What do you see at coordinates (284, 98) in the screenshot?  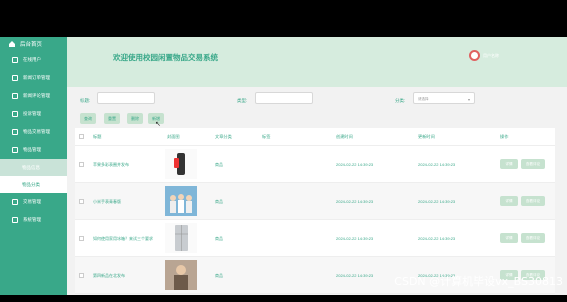 I see `type-filter-input` at bounding box center [284, 98].